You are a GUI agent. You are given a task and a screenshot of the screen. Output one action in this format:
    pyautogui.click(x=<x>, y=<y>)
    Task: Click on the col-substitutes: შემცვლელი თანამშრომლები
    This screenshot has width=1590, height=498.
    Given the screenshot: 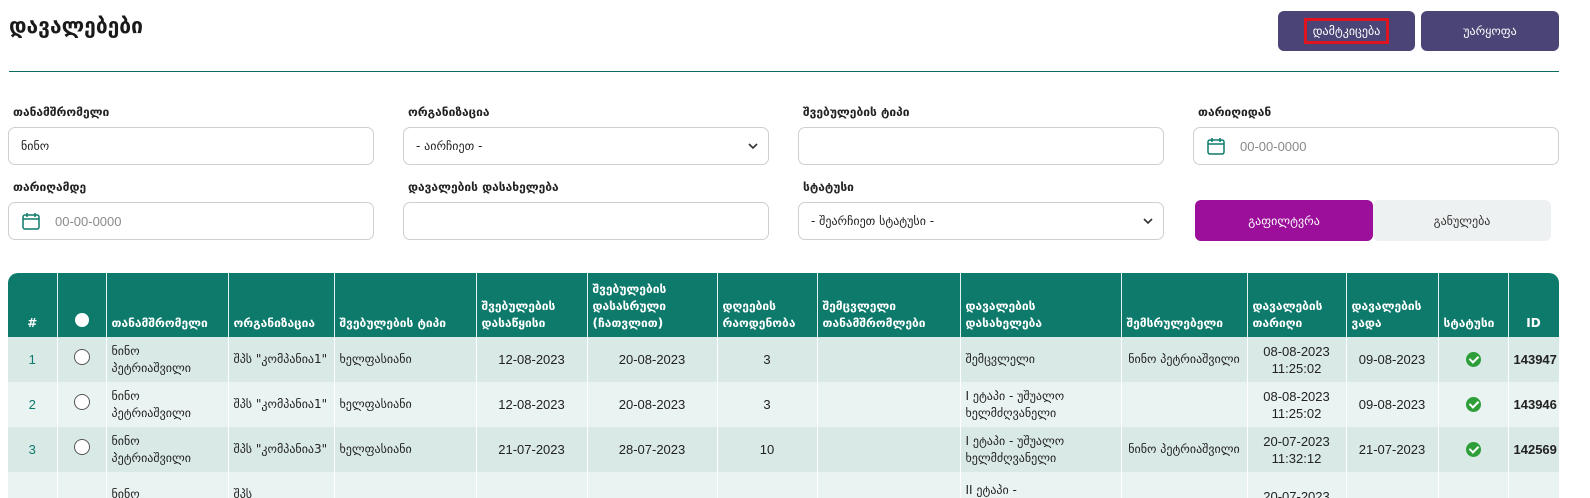 What is the action you would take?
    pyautogui.click(x=889, y=305)
    